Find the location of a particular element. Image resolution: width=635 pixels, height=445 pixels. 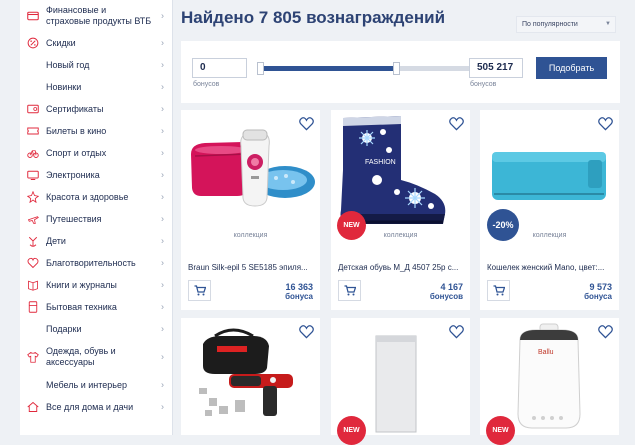

sidebar-item: Книги и журналы › is located at coordinates (96, 285).